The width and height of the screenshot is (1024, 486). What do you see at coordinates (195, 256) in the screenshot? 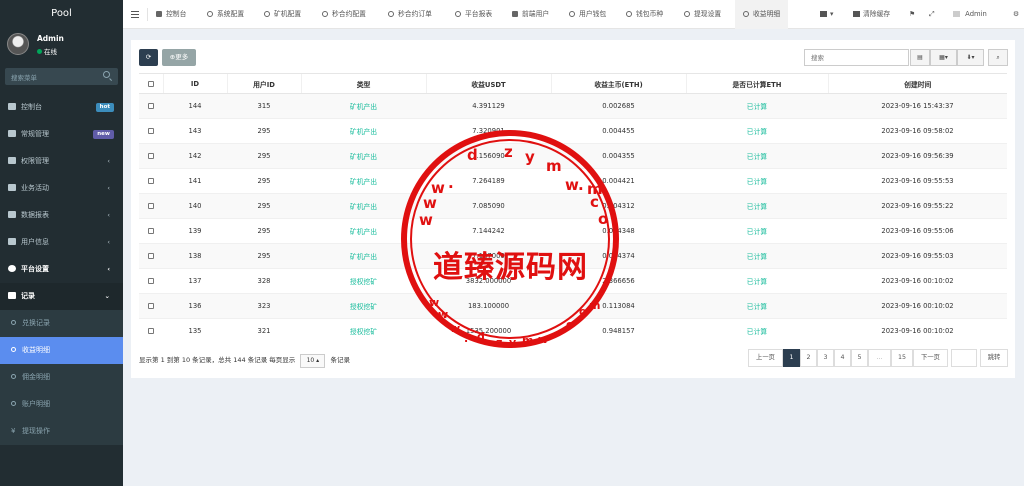
I see `cell-id: 138` at bounding box center [195, 256].